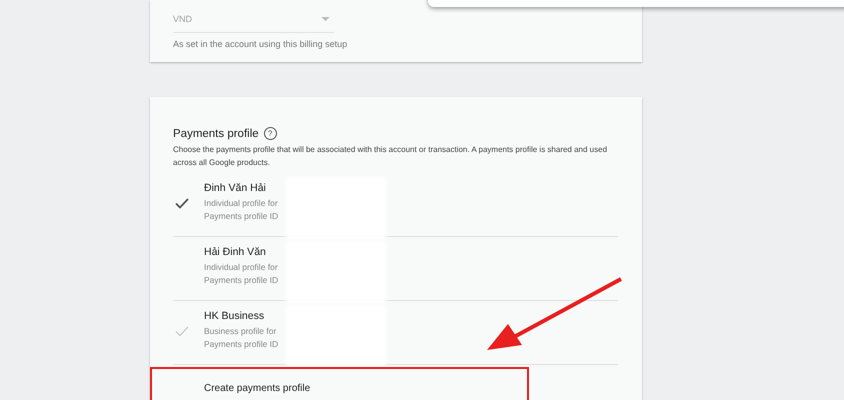  Describe the element at coordinates (325, 19) in the screenshot. I see `caret-icon` at that location.